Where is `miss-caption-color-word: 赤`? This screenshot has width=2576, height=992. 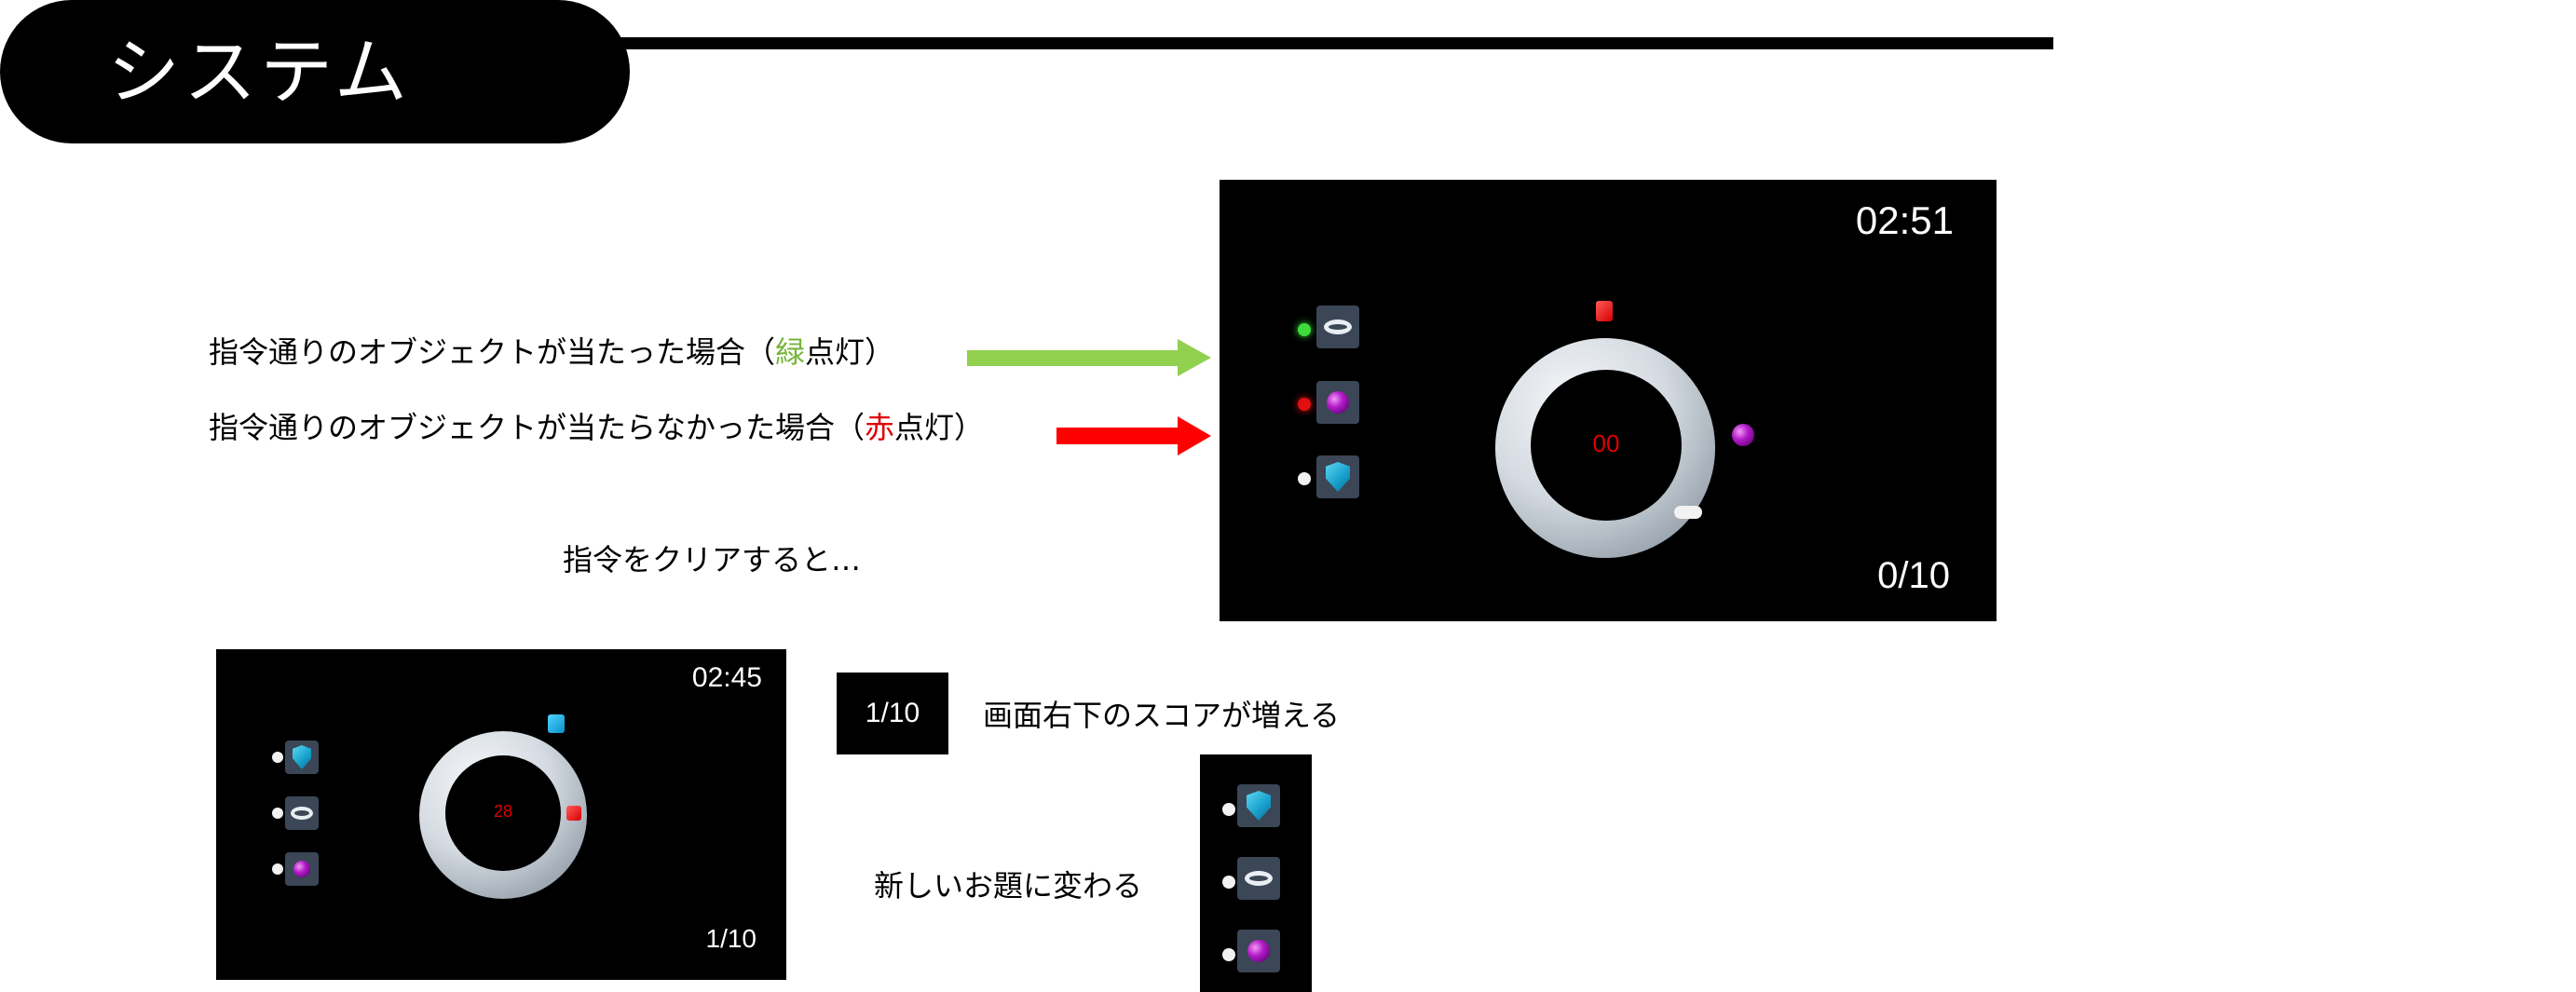
miss-caption-color-word: 赤 is located at coordinates (880, 427).